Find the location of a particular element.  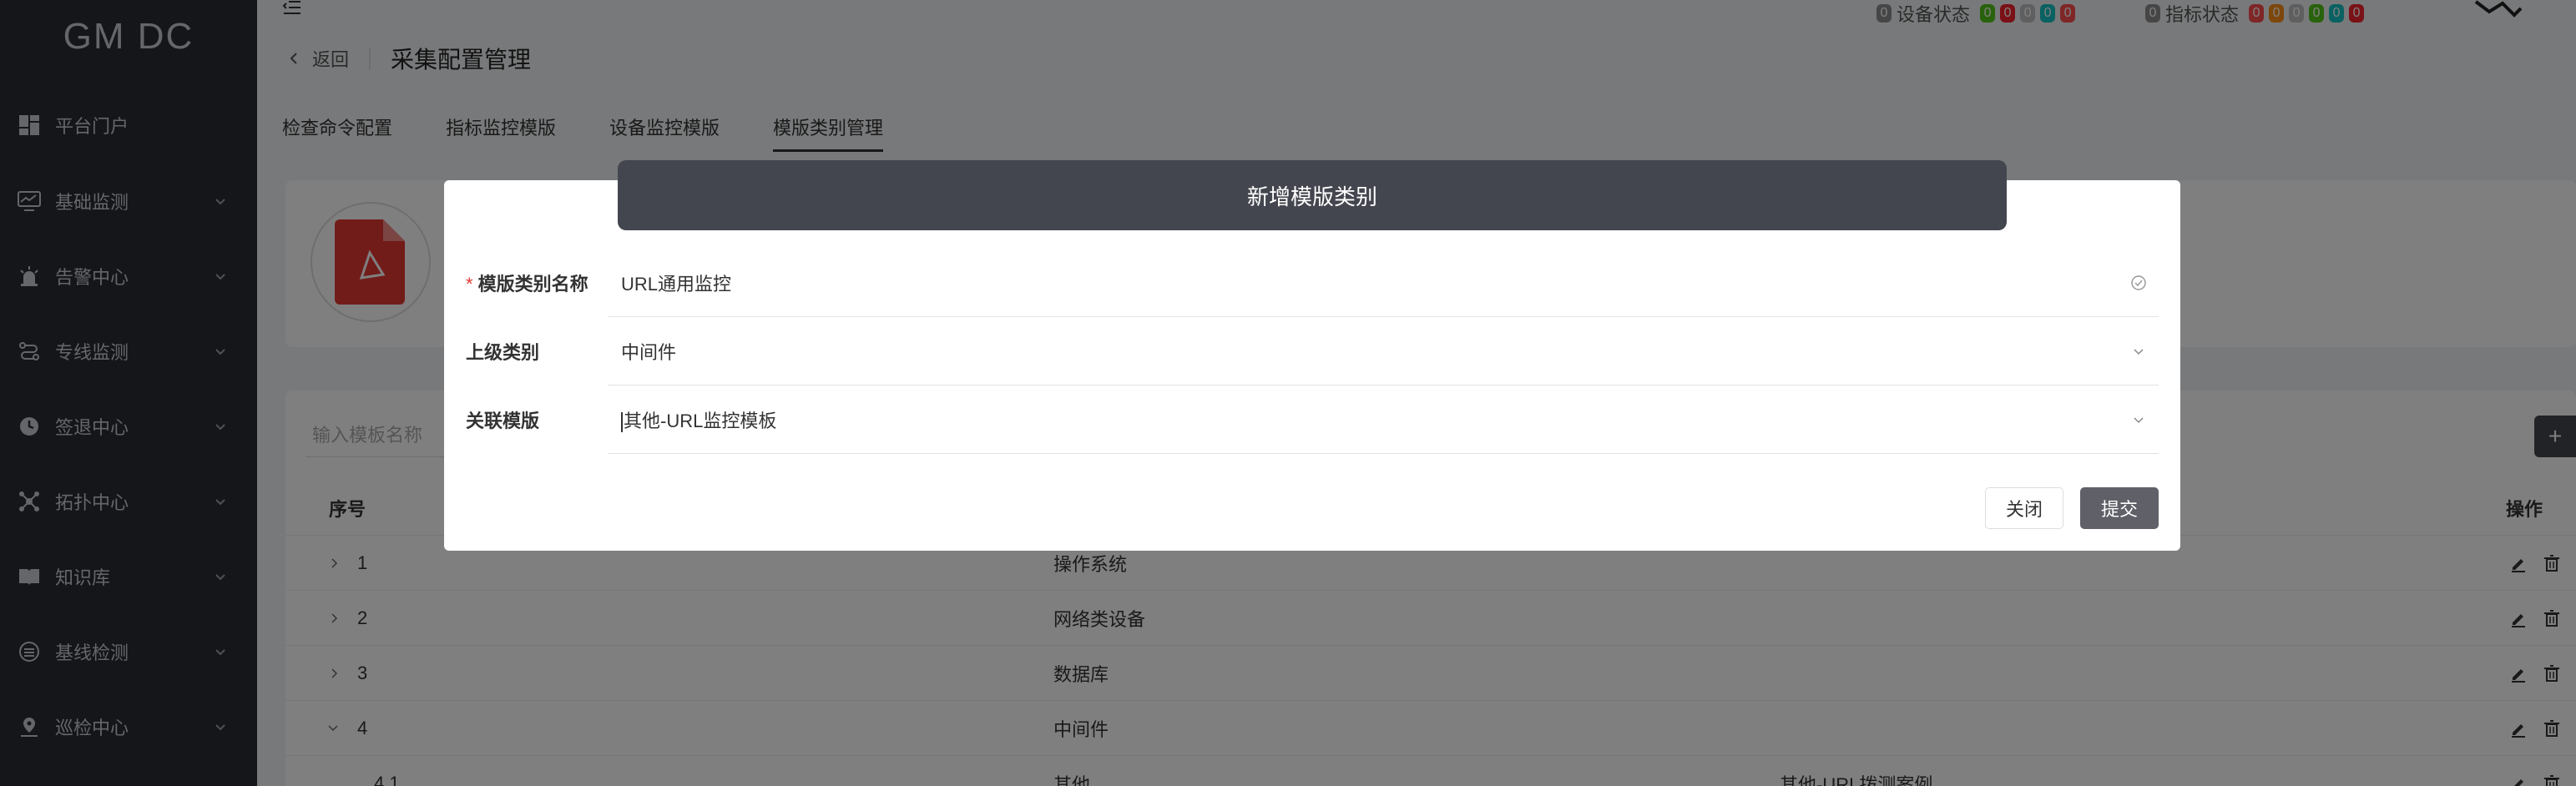

dialog-title: 新增模版类别 is located at coordinates (1312, 195).